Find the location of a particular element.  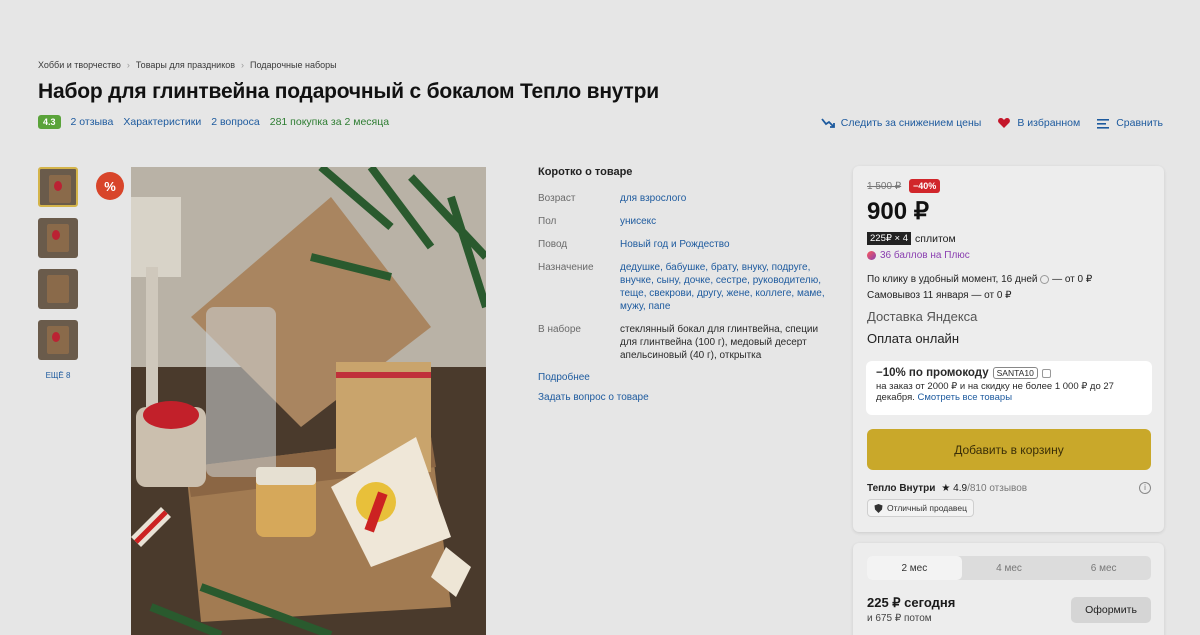

spec-row: Возраст для взрослого is located at coordinates (683, 198).